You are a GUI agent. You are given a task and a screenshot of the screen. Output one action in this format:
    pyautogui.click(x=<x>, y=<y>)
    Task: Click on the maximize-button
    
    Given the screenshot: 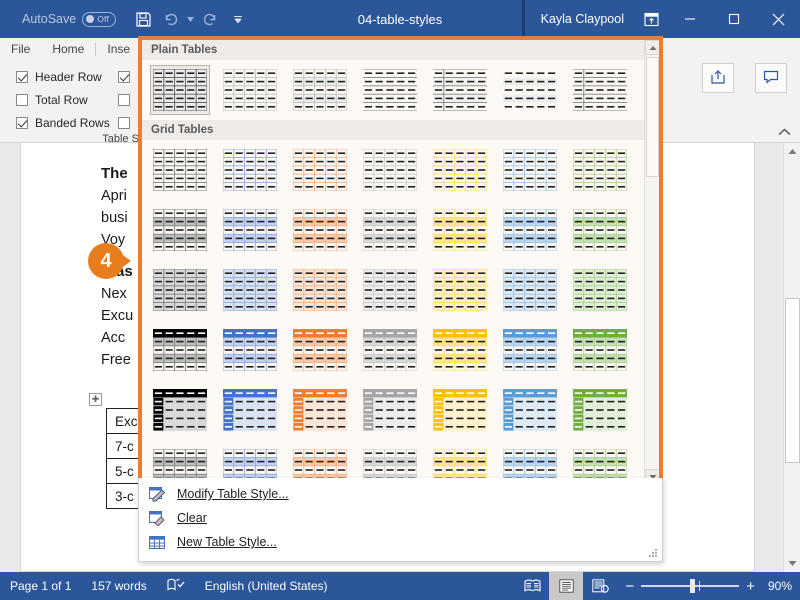 What is the action you would take?
    pyautogui.click(x=734, y=19)
    